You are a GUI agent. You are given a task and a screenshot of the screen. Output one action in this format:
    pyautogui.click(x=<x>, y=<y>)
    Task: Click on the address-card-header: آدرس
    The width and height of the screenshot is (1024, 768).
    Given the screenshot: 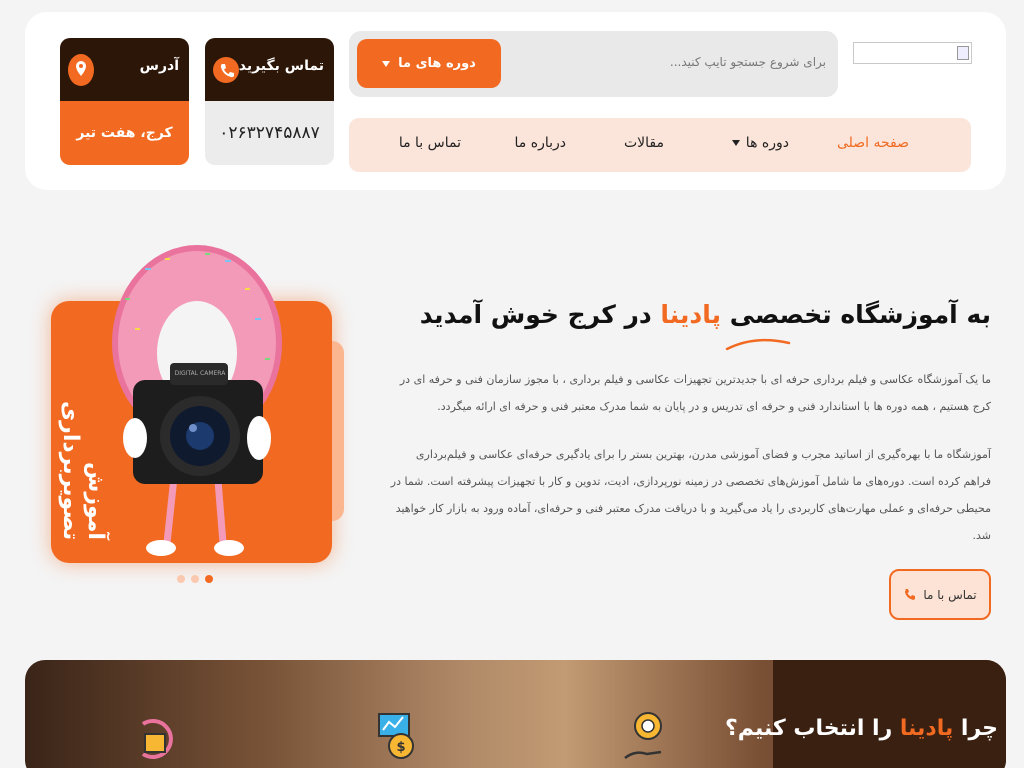 What is the action you would take?
    pyautogui.click(x=124, y=69)
    